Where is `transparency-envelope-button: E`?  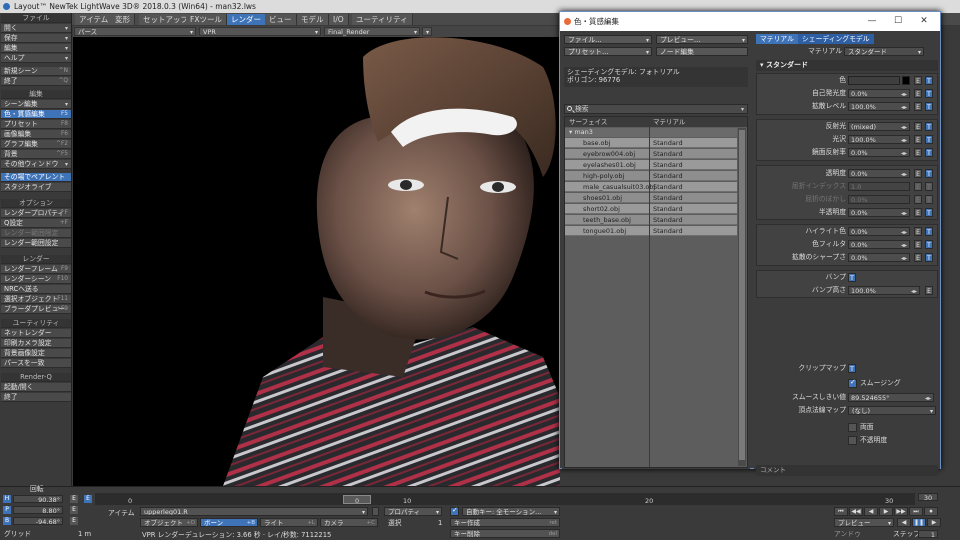 transparency-envelope-button: E is located at coordinates (918, 173).